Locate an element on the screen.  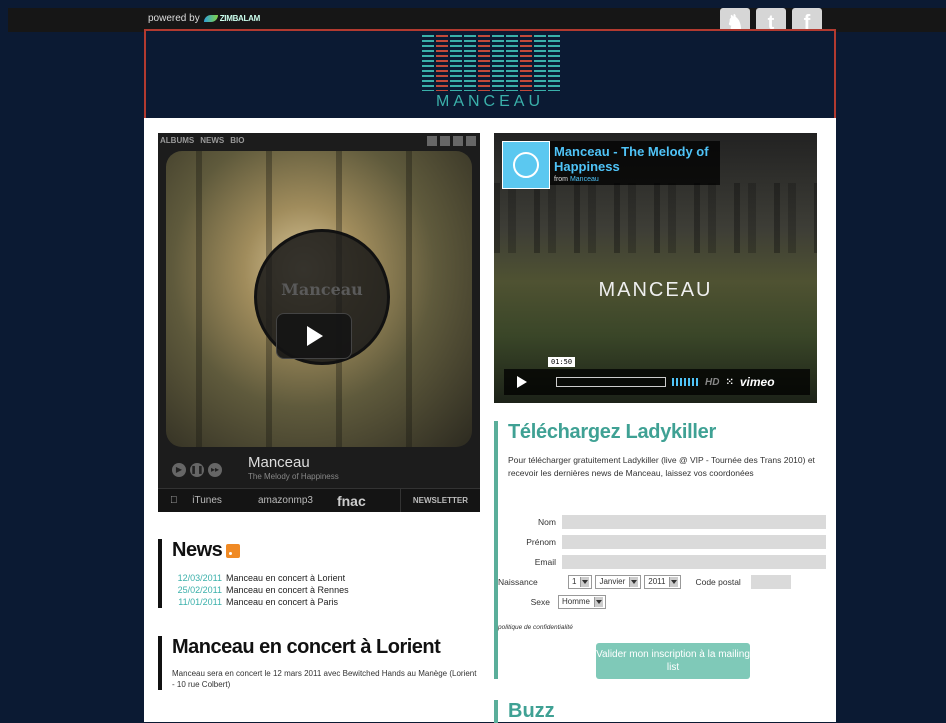
video-from: from Manceau is located at coordinates (634, 179).